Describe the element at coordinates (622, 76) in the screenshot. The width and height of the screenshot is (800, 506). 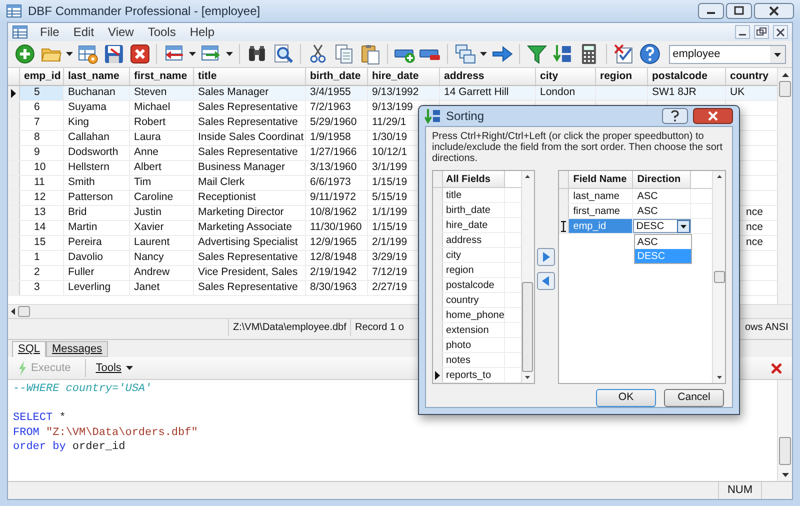
I see `column-header: region` at that location.